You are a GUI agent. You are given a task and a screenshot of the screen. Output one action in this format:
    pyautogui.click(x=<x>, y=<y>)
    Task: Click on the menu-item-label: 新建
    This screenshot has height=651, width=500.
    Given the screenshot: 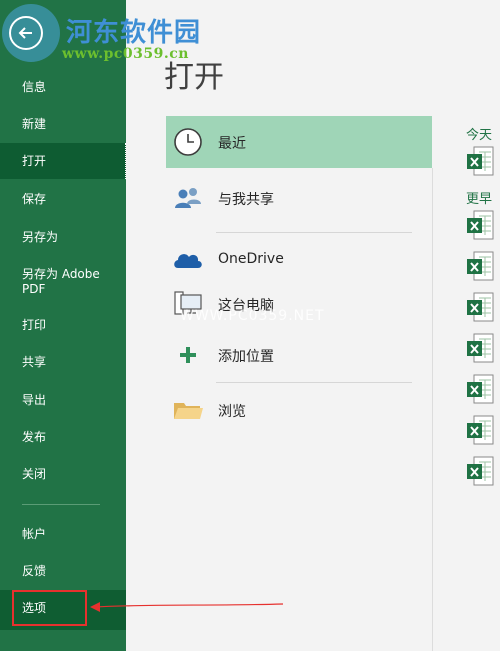 What is the action you would take?
    pyautogui.click(x=34, y=124)
    